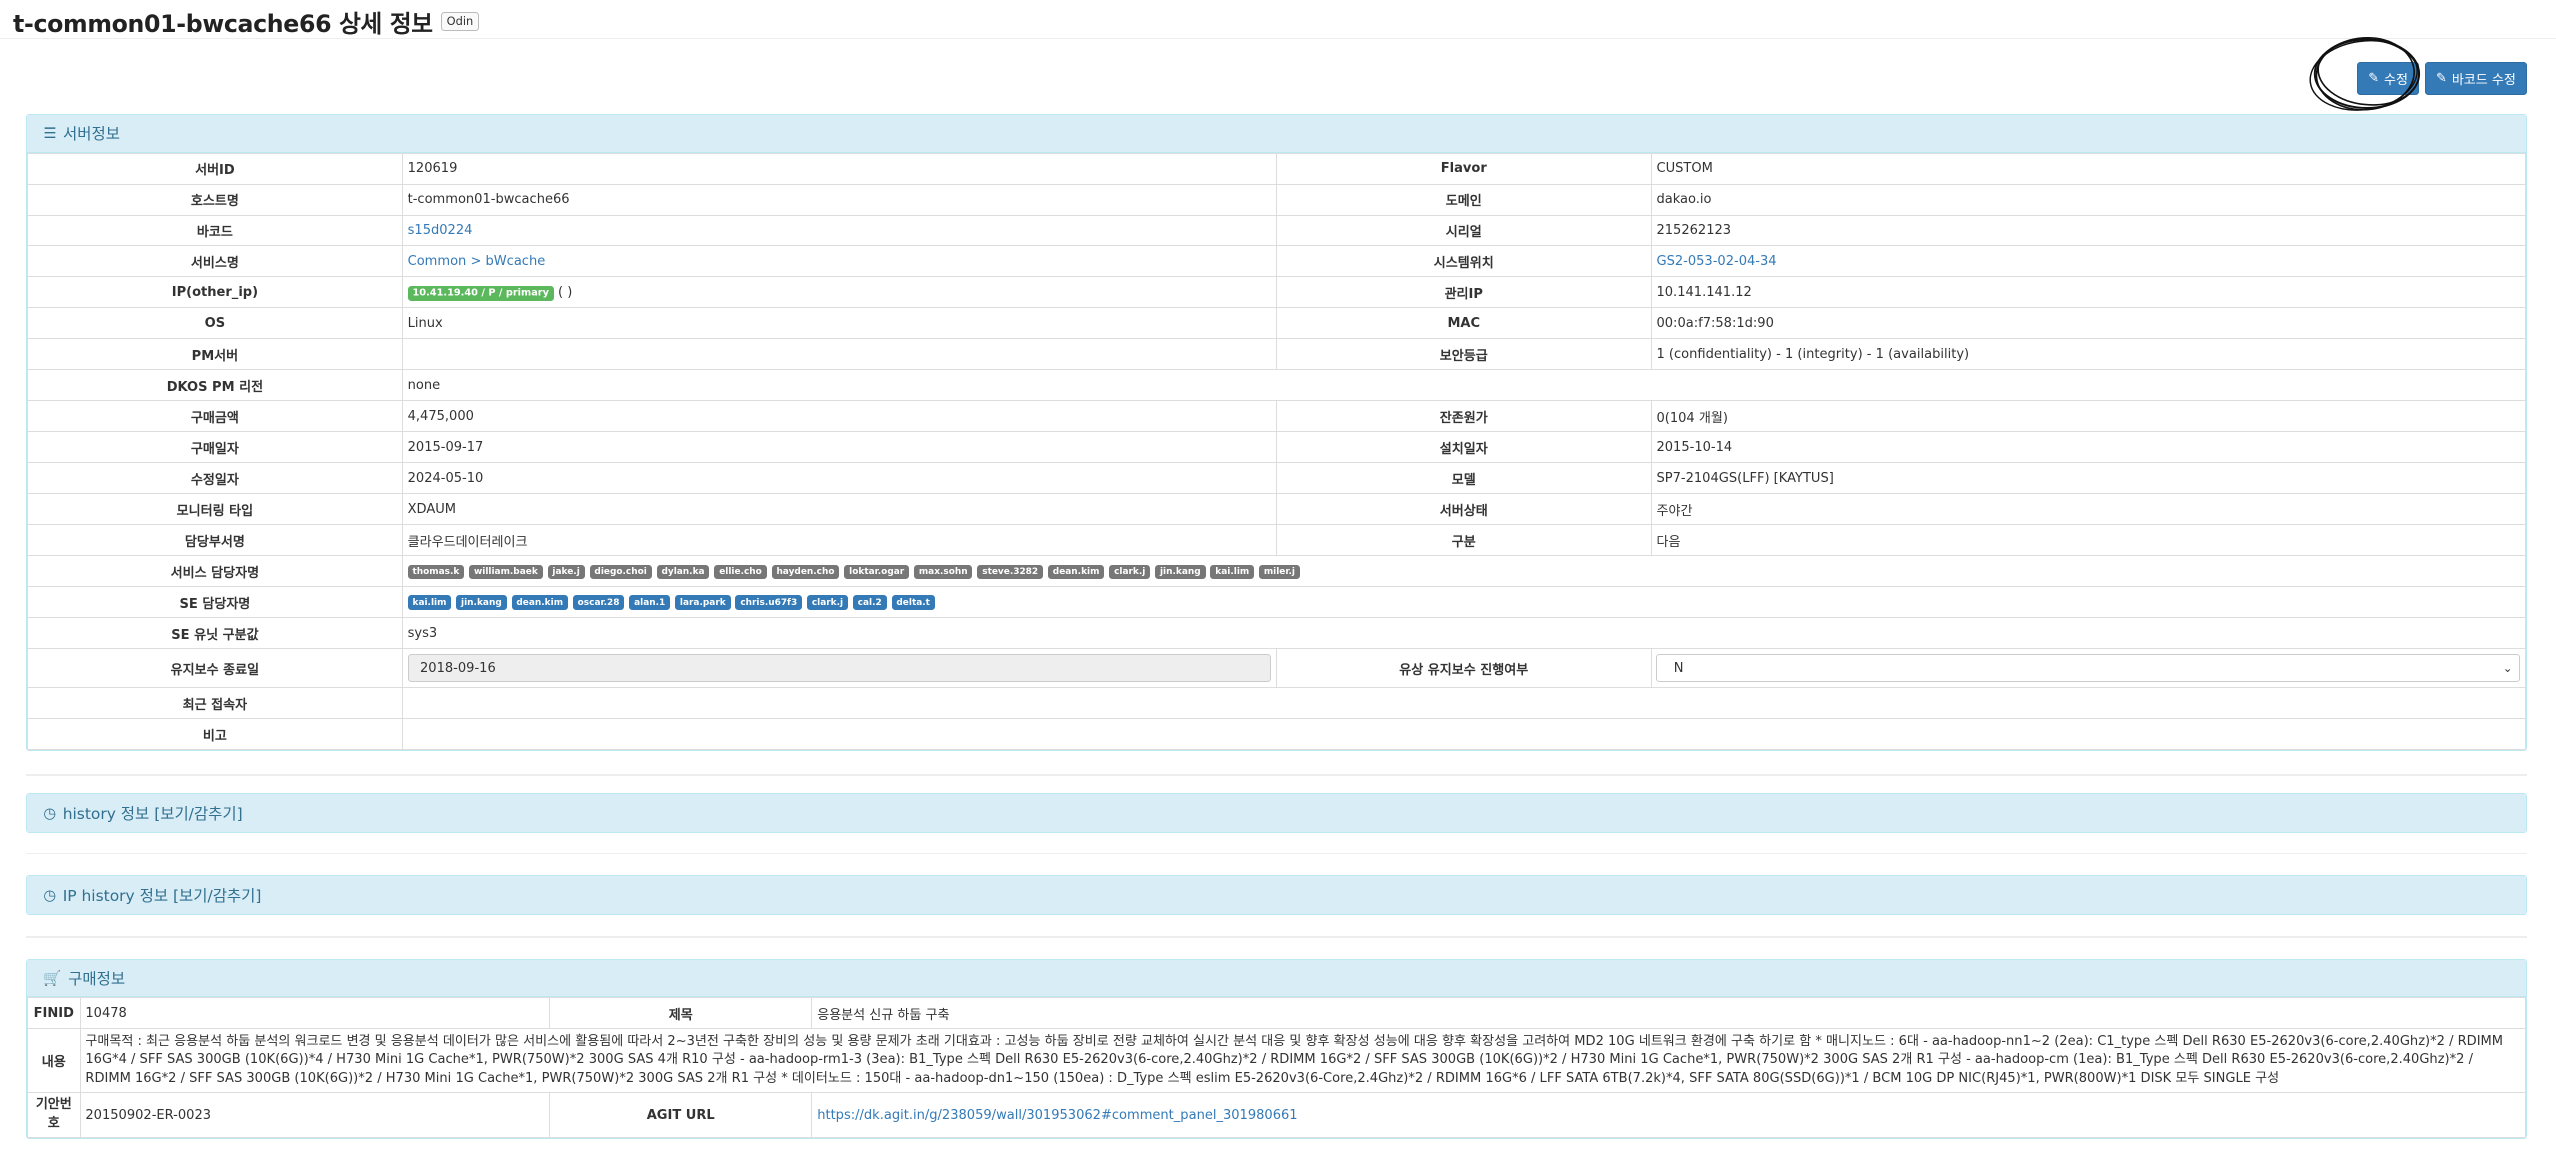 The height and width of the screenshot is (1151, 2556). What do you see at coordinates (2088, 230) in the screenshot?
I see `field-value: 215262123` at bounding box center [2088, 230].